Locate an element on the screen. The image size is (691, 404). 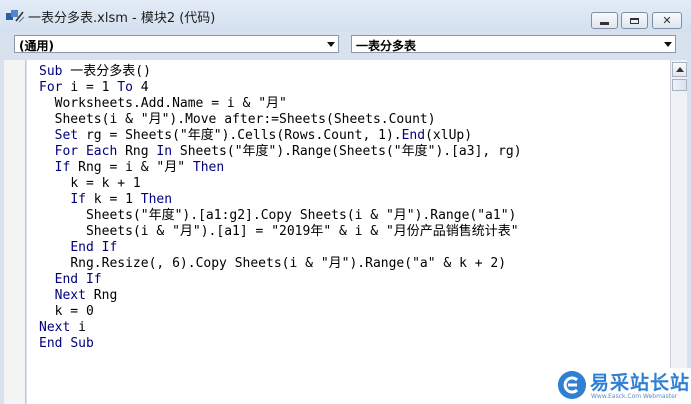
close-button: ✕ is located at coordinates (667, 20).